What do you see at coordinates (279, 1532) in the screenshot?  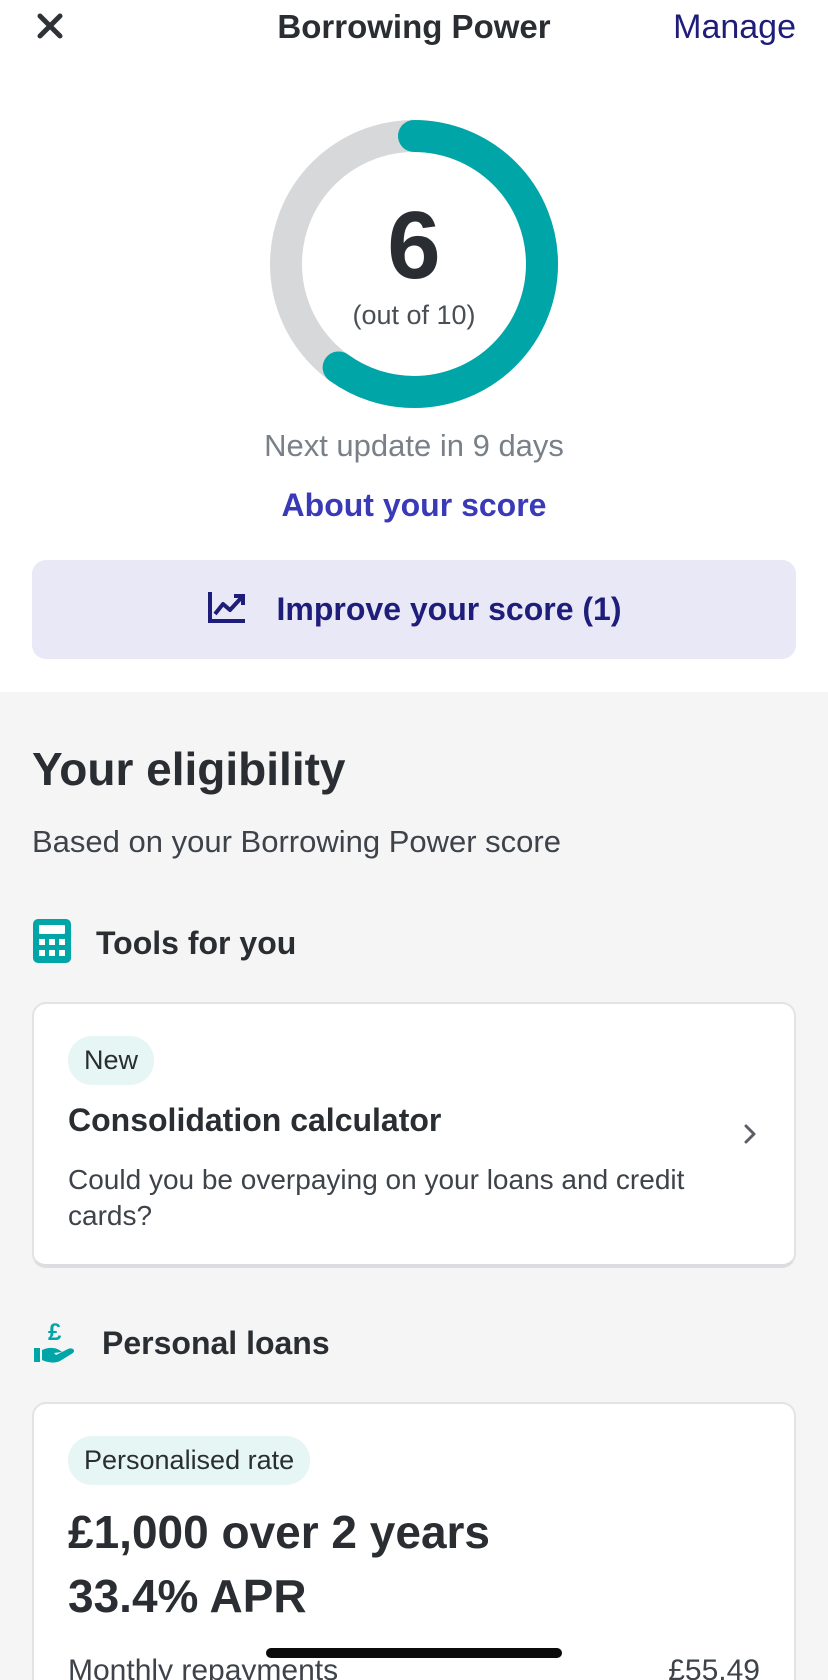 I see `loan-amount-term: £1,000 over 2 years` at bounding box center [279, 1532].